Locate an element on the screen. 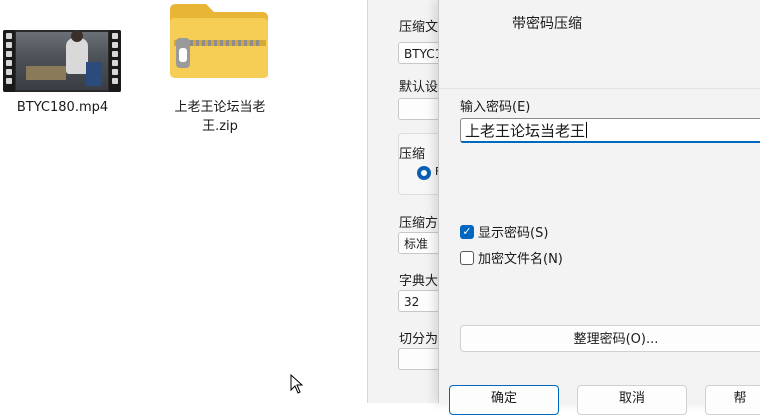 This screenshot has width=760, height=415. default-settings-label: 默认设 is located at coordinates (419, 87).